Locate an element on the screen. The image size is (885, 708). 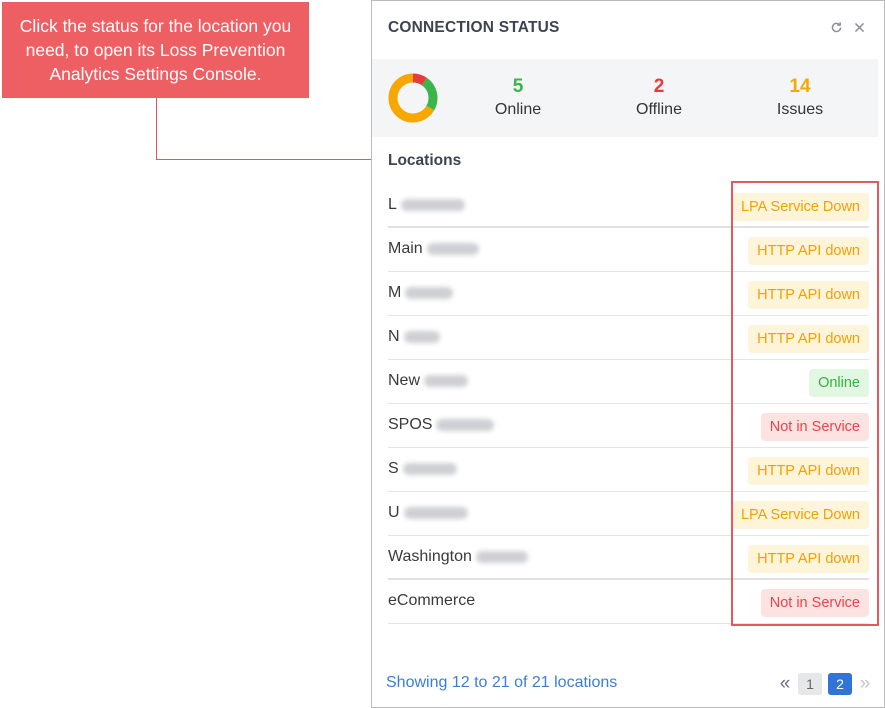
issues-count: 14 is located at coordinates (800, 86).